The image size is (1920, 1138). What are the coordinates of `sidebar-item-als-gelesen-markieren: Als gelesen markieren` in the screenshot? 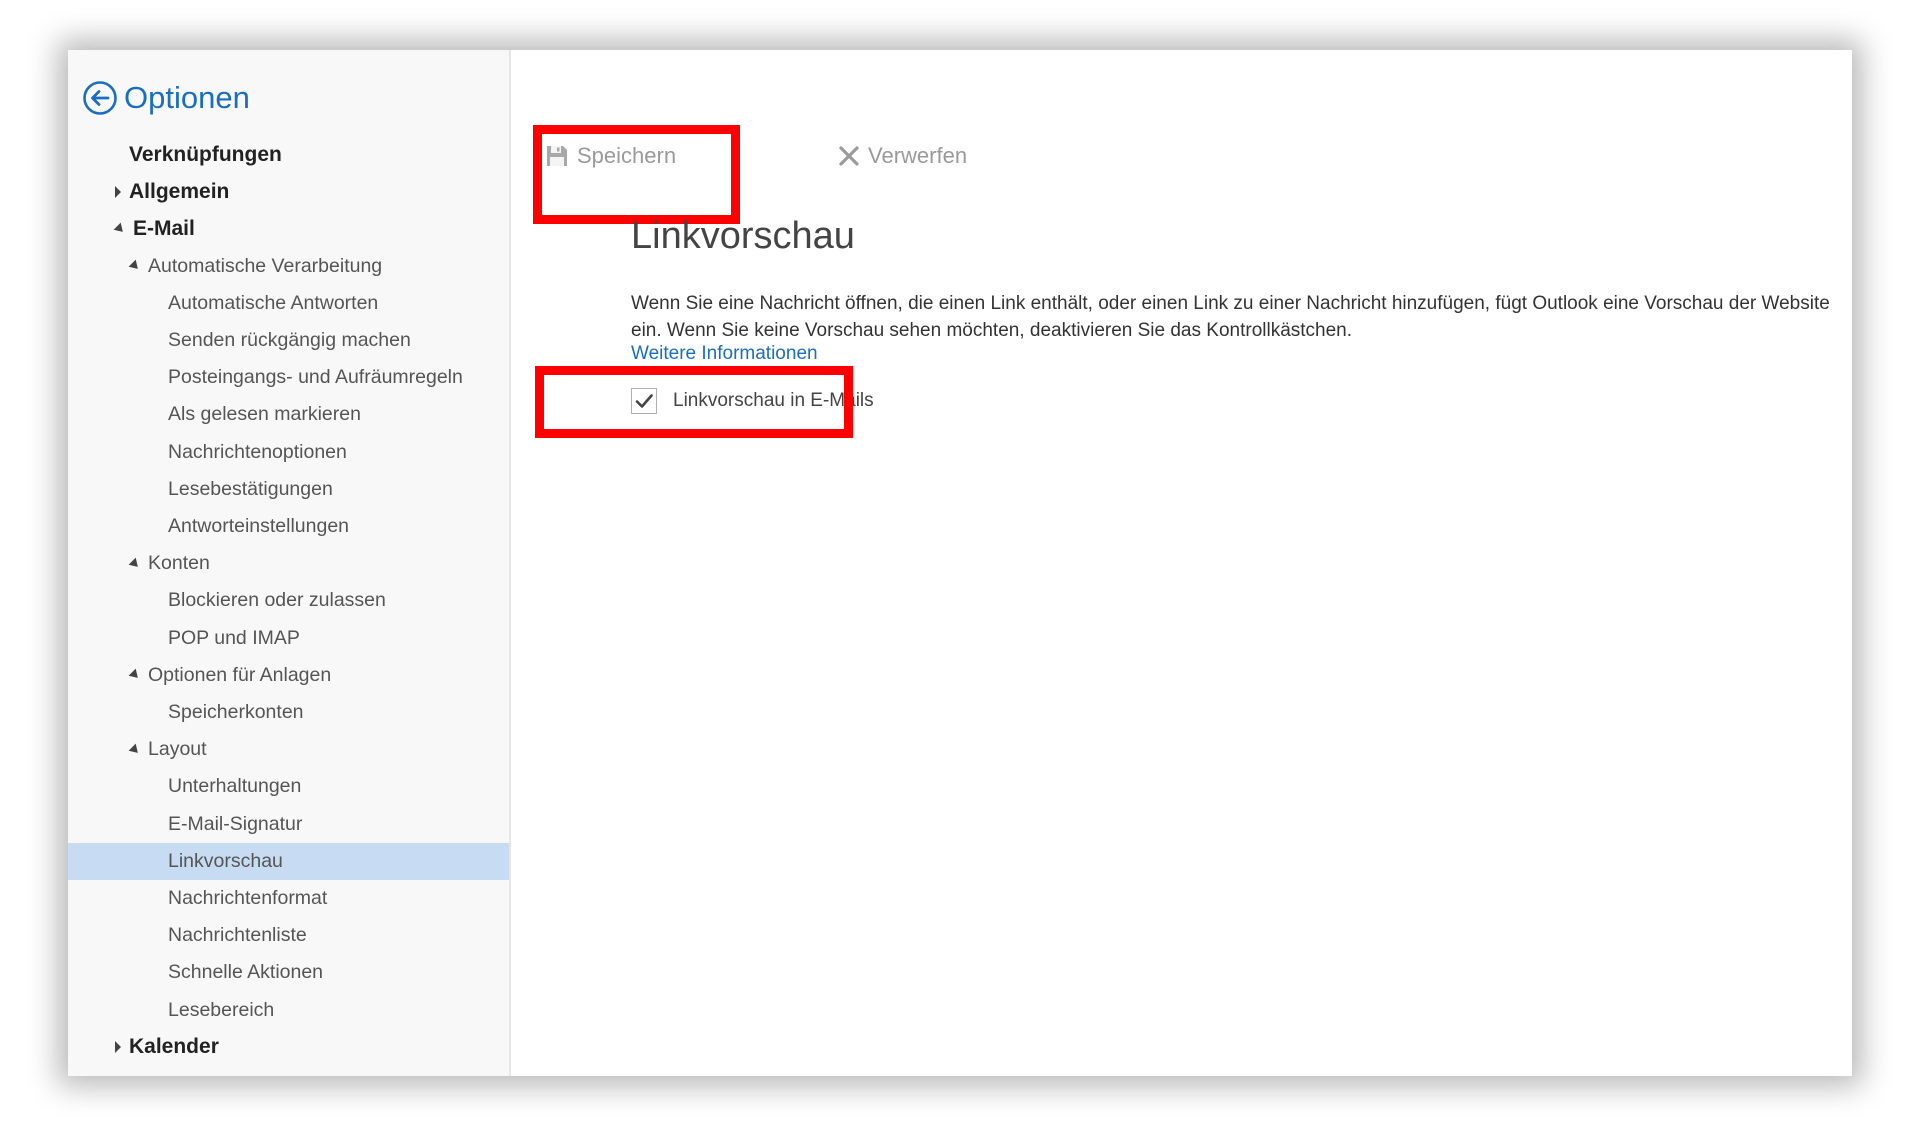 It's located at (288, 414).